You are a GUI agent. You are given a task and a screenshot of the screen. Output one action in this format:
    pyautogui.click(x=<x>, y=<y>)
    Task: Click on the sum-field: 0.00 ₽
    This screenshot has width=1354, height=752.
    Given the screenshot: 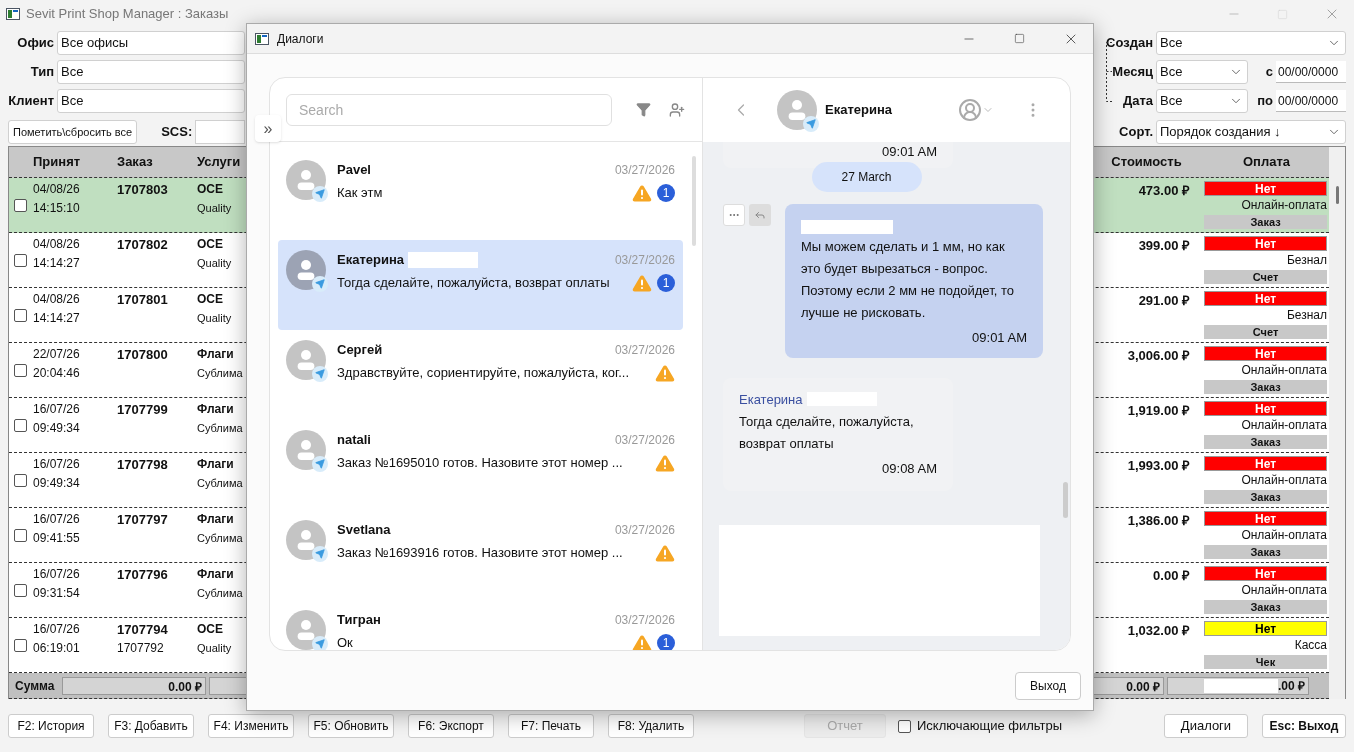 What is the action you would take?
    pyautogui.click(x=134, y=685)
    